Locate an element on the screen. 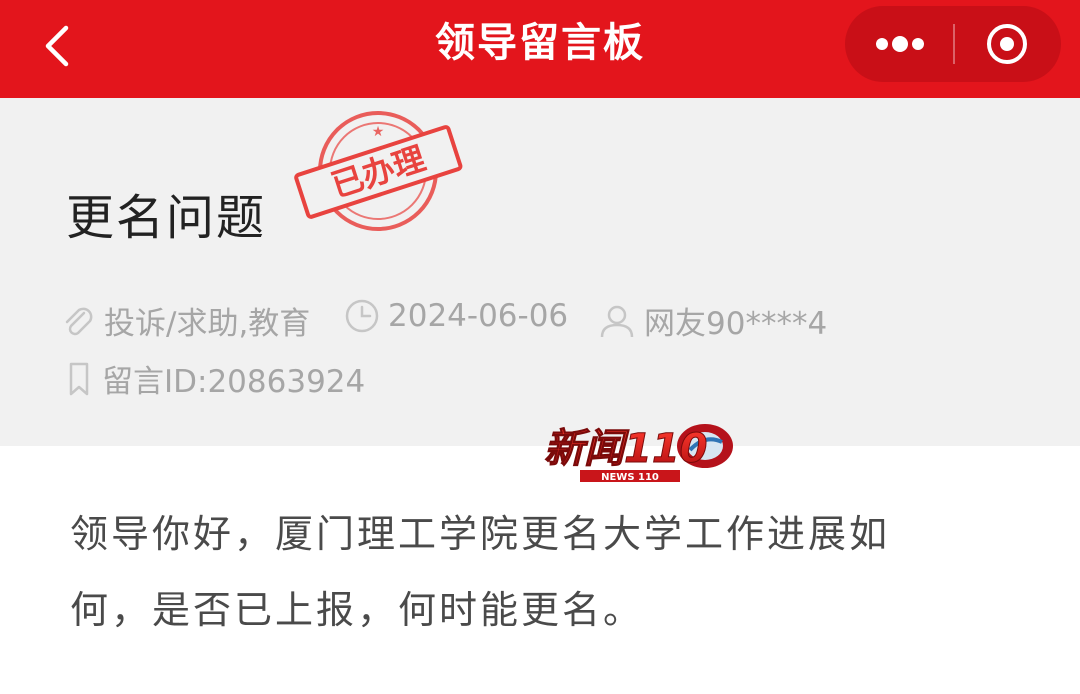  meta-category: 投诉/求助,教育 is located at coordinates (185, 320).